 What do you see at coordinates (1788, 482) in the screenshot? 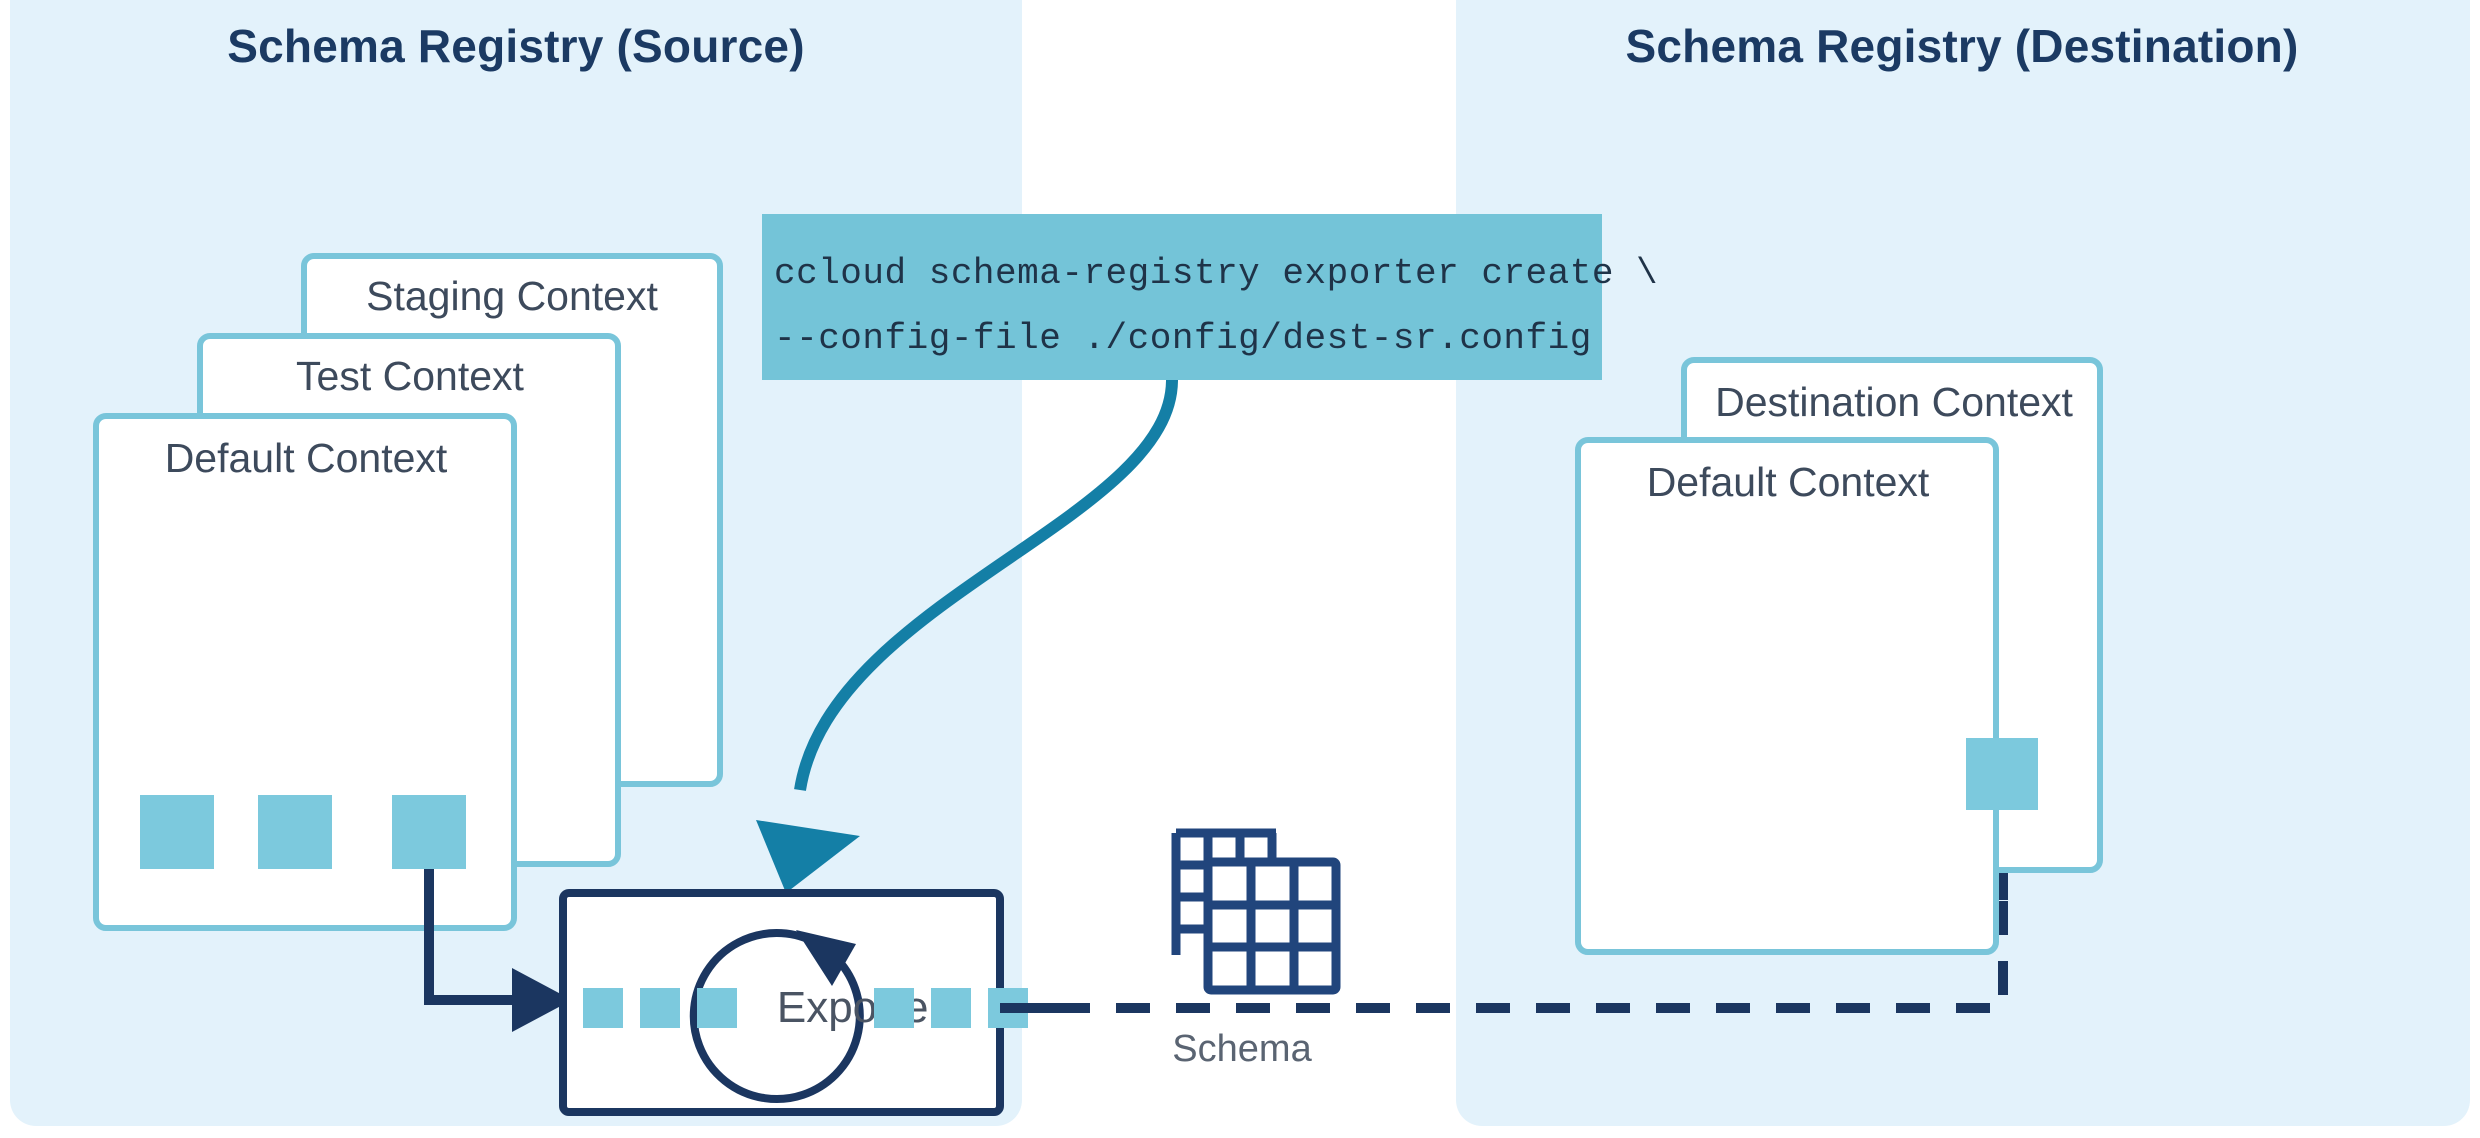
I see `destination-context-label-default: Default Context` at bounding box center [1788, 482].